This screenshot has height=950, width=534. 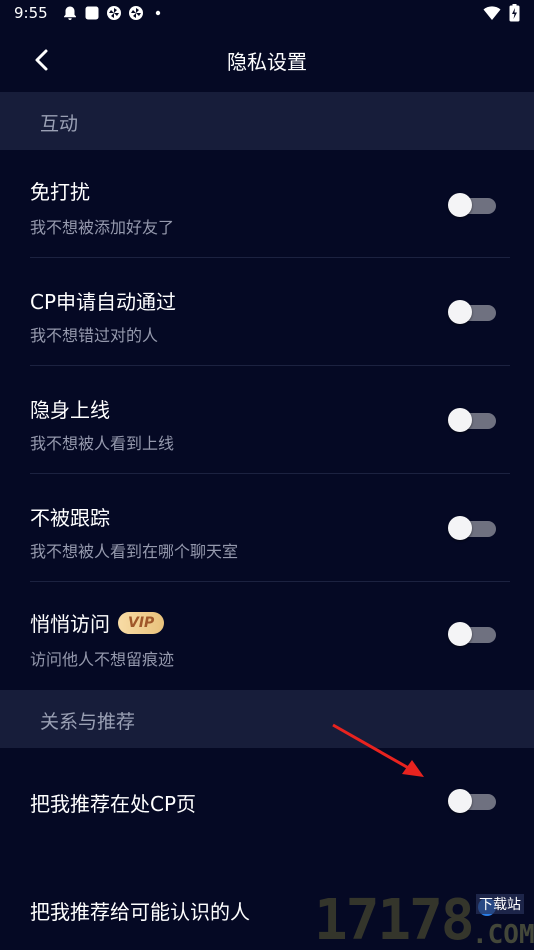 I want to click on setting-row-cp-auto-approve: CP申请自动通过 我不想错过对的人, so click(x=267, y=312).